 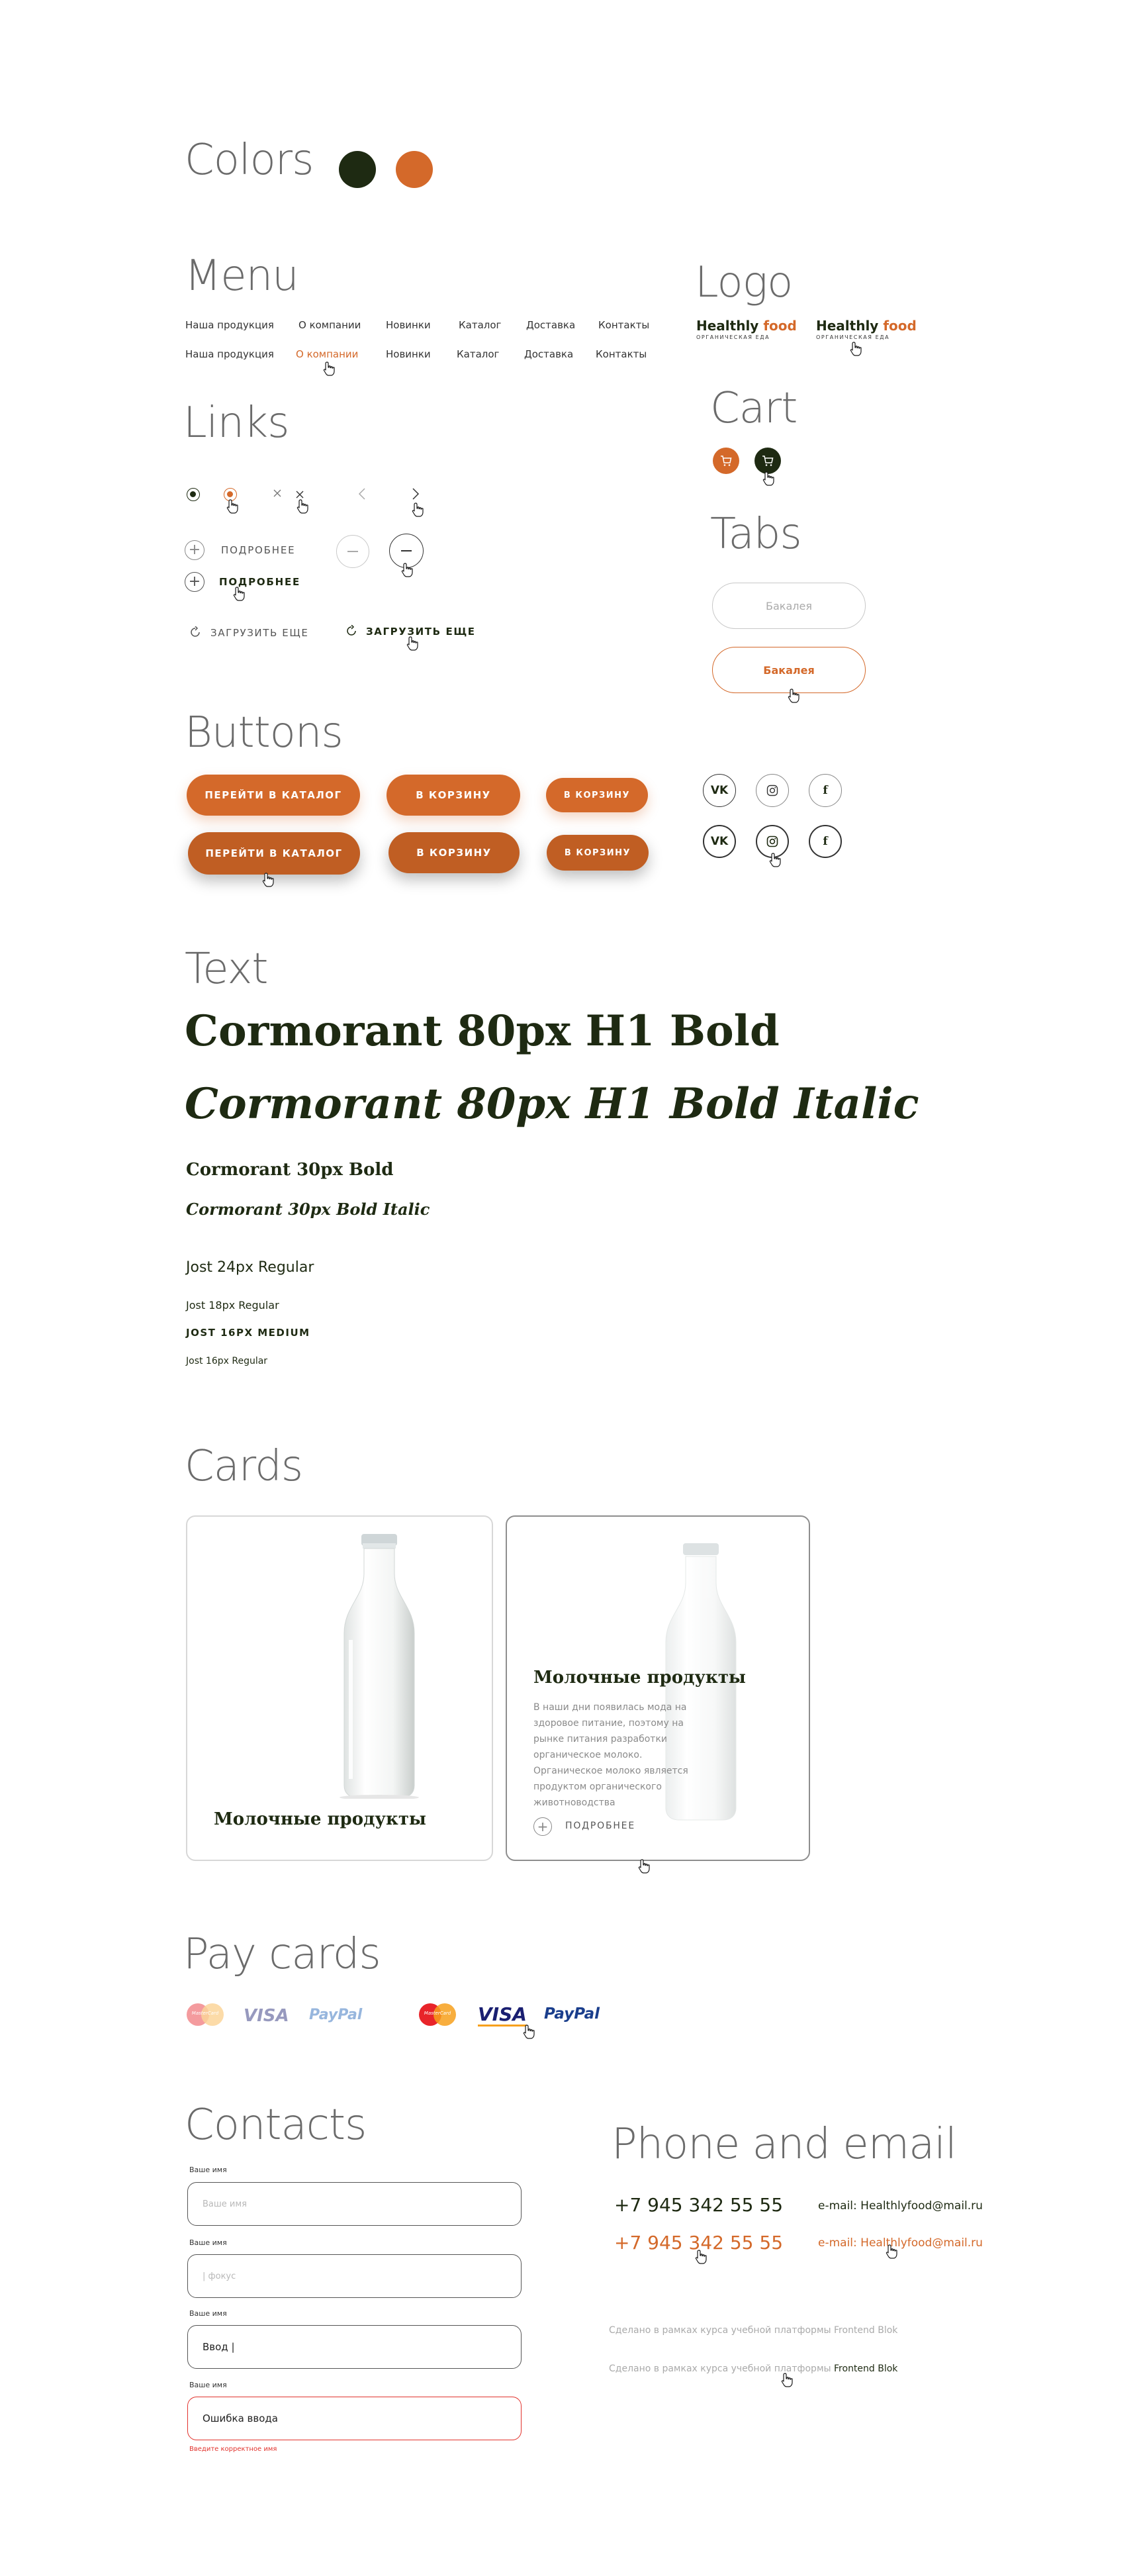 I want to click on more-link: ПОДРОБНЕЕ, so click(x=258, y=550).